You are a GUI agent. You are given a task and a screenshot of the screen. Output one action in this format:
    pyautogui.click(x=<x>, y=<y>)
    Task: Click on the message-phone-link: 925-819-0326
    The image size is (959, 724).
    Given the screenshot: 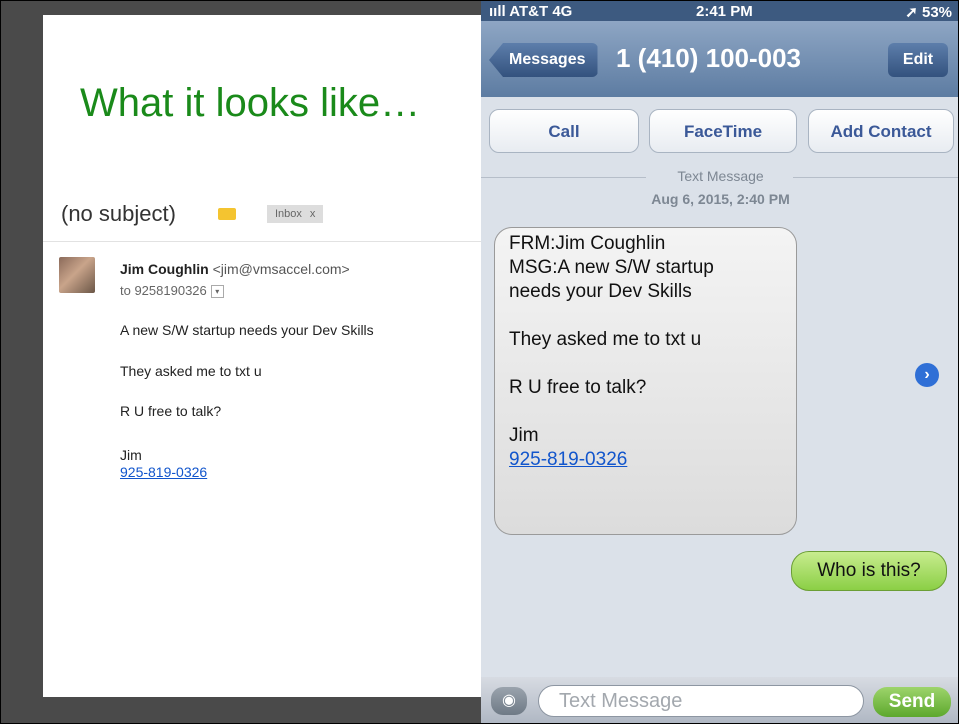 What is the action you would take?
    pyautogui.click(x=645, y=460)
    